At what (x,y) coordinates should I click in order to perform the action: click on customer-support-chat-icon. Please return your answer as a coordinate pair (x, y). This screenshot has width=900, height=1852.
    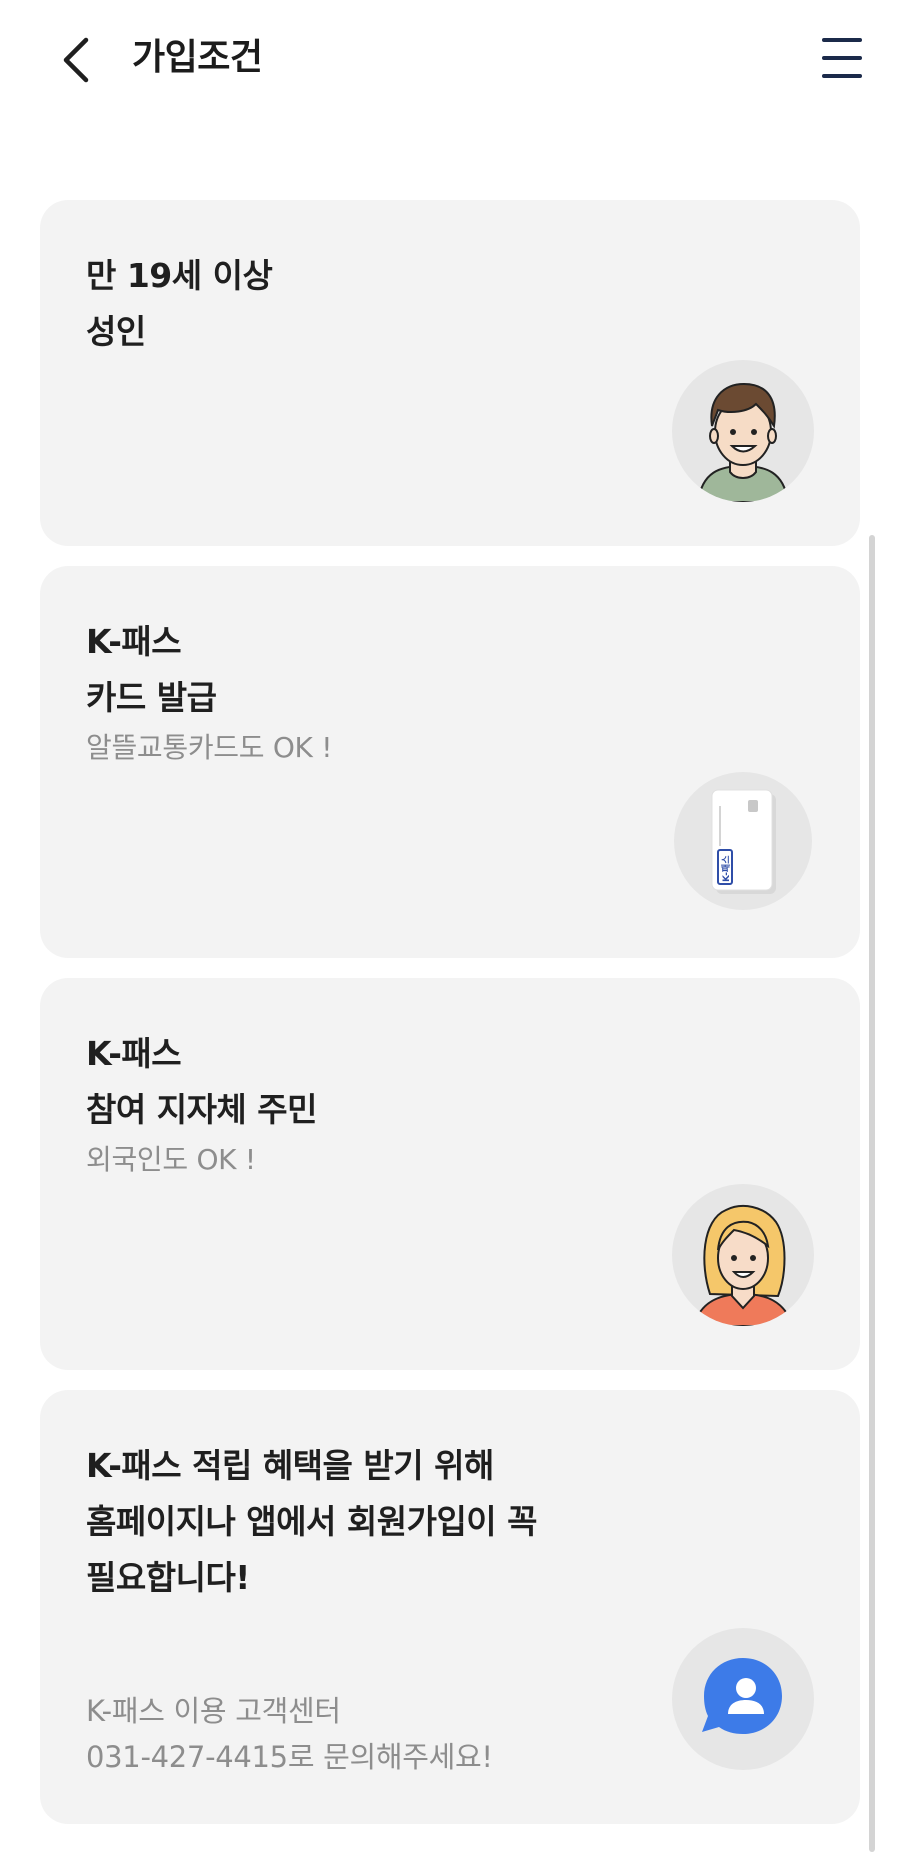
    Looking at the image, I should click on (743, 1699).